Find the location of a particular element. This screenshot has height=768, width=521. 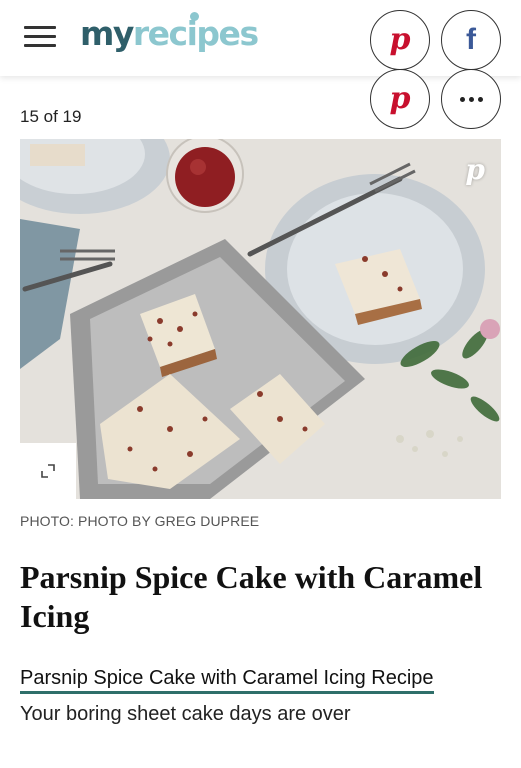

site-header: myrecipes p f is located at coordinates (260, 38).